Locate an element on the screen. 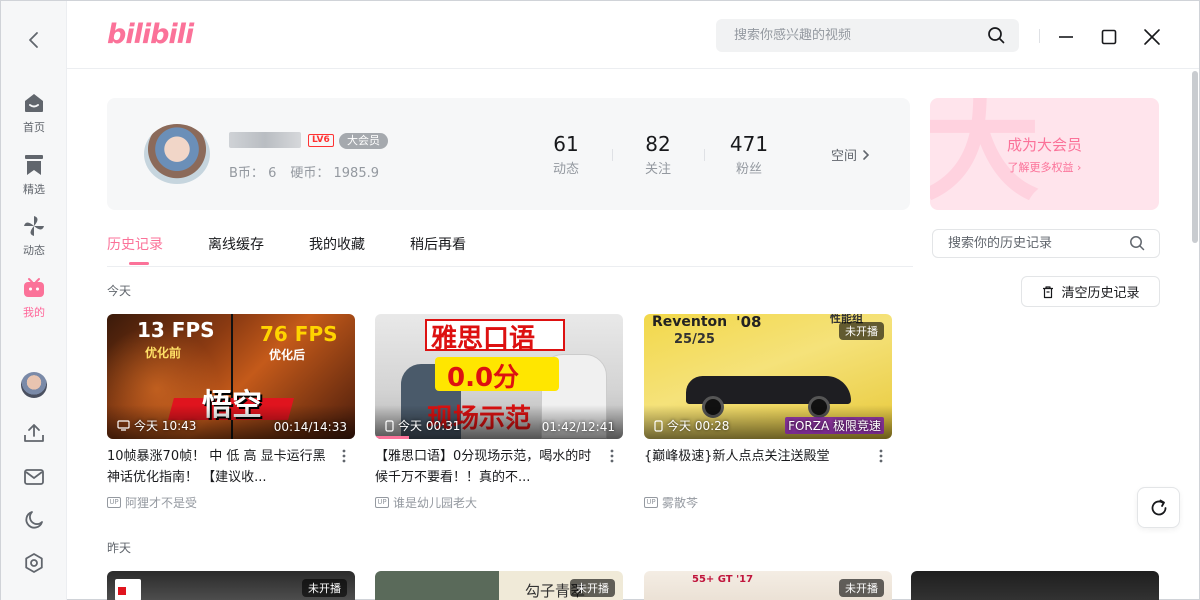  search-bar is located at coordinates (867, 35).